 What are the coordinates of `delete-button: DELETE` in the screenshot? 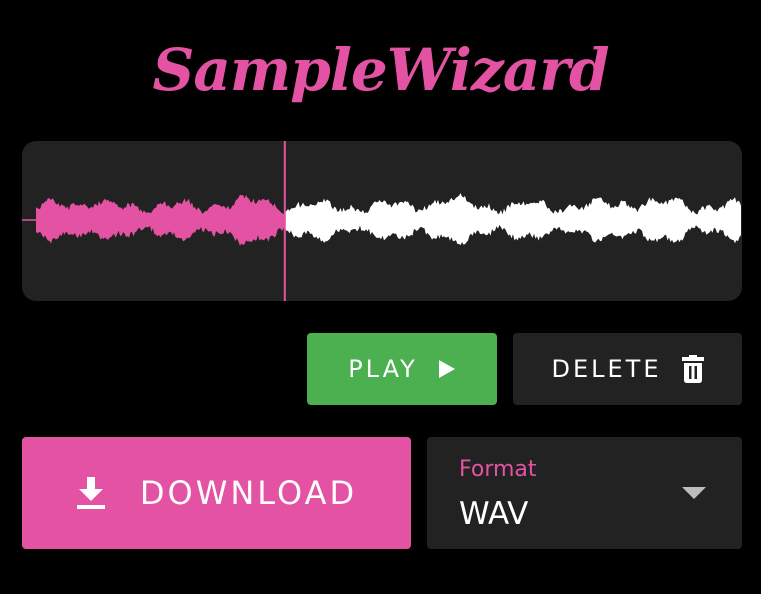 It's located at (627, 369).